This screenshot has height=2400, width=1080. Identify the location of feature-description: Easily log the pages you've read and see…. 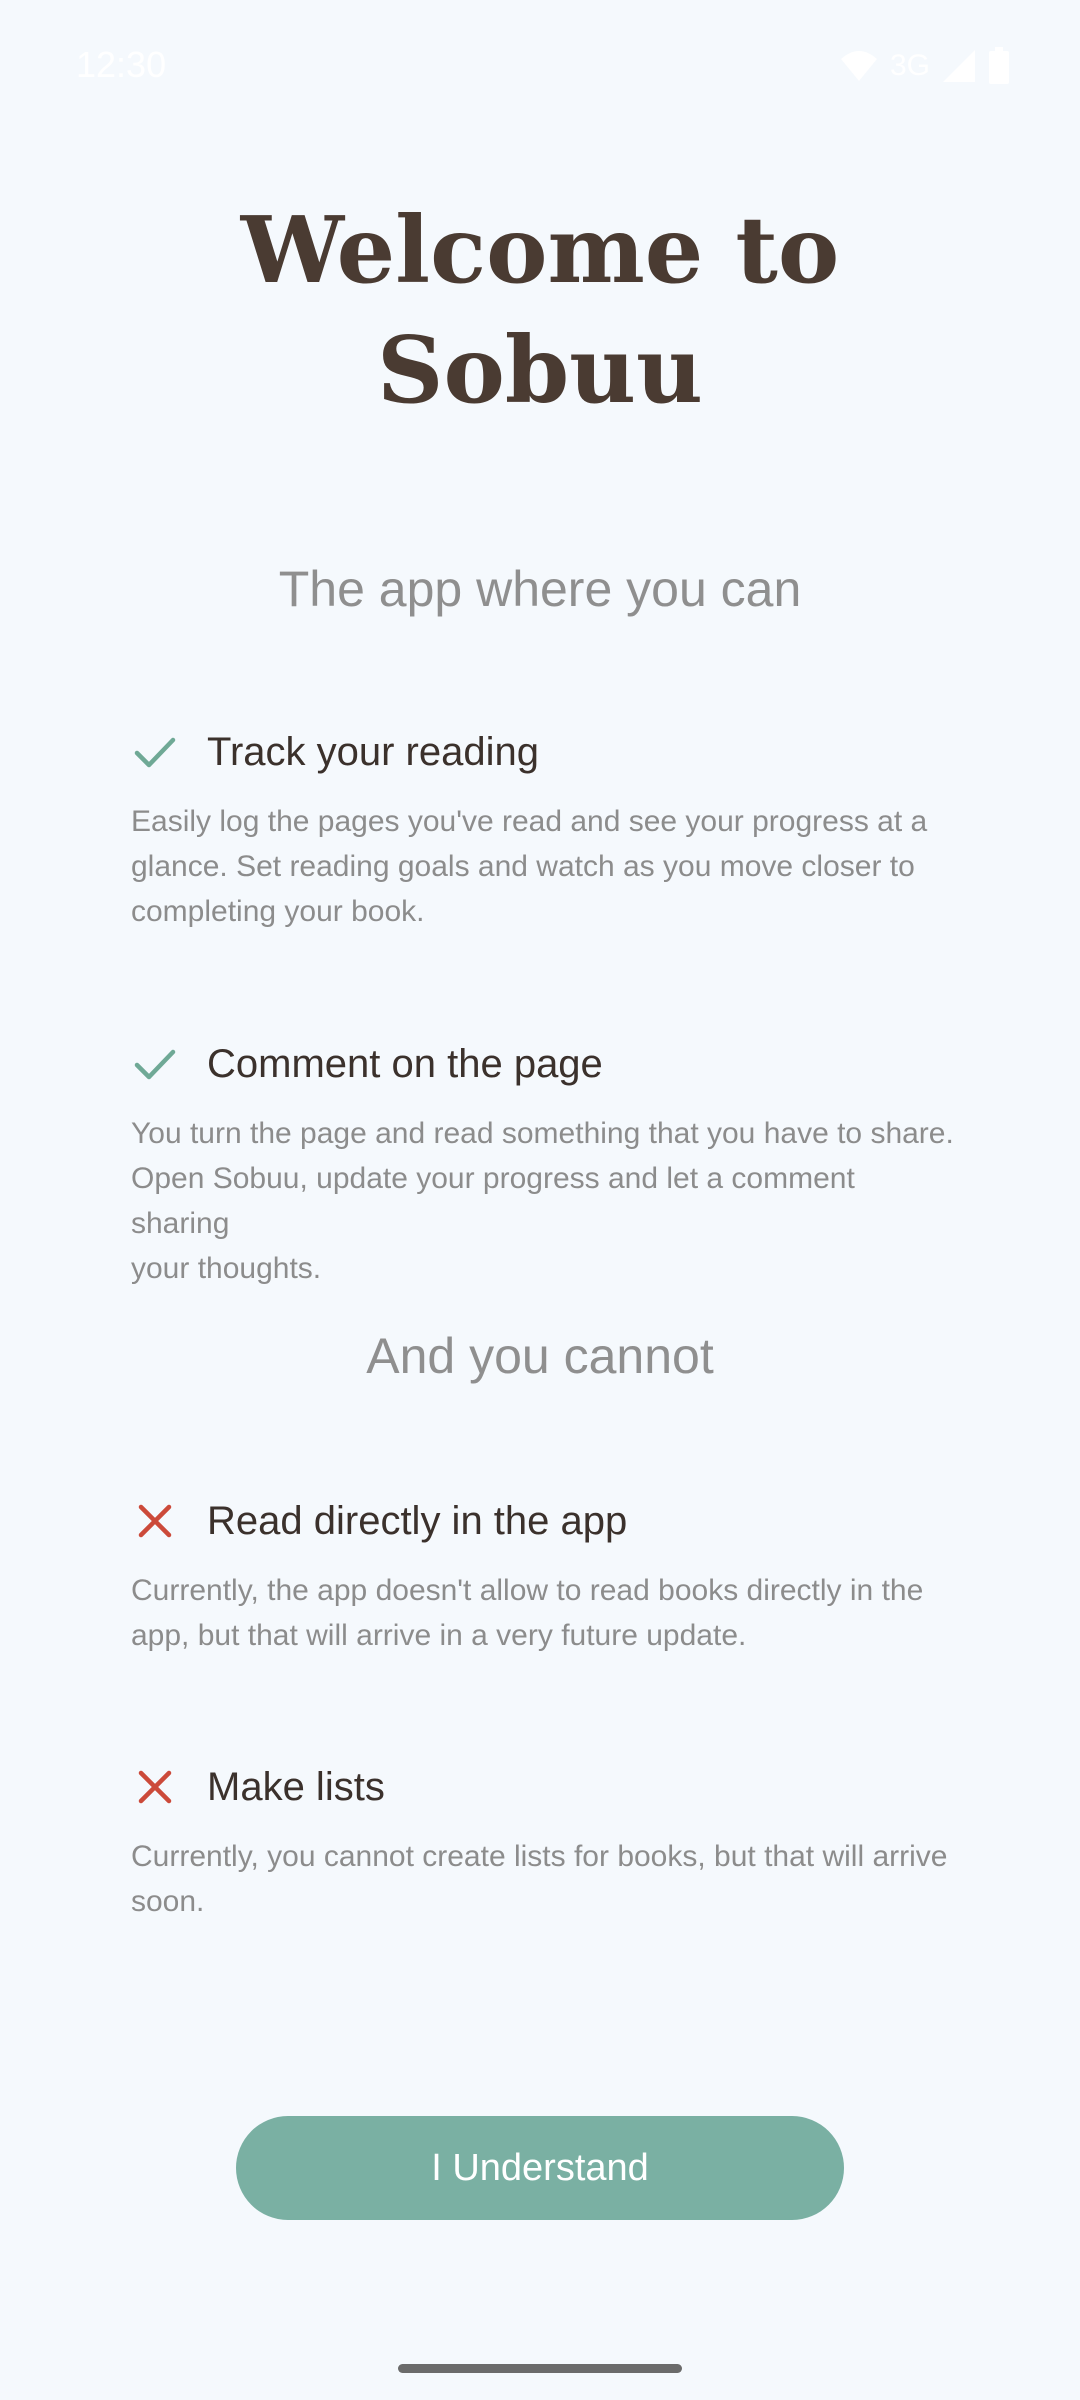
(546, 866).